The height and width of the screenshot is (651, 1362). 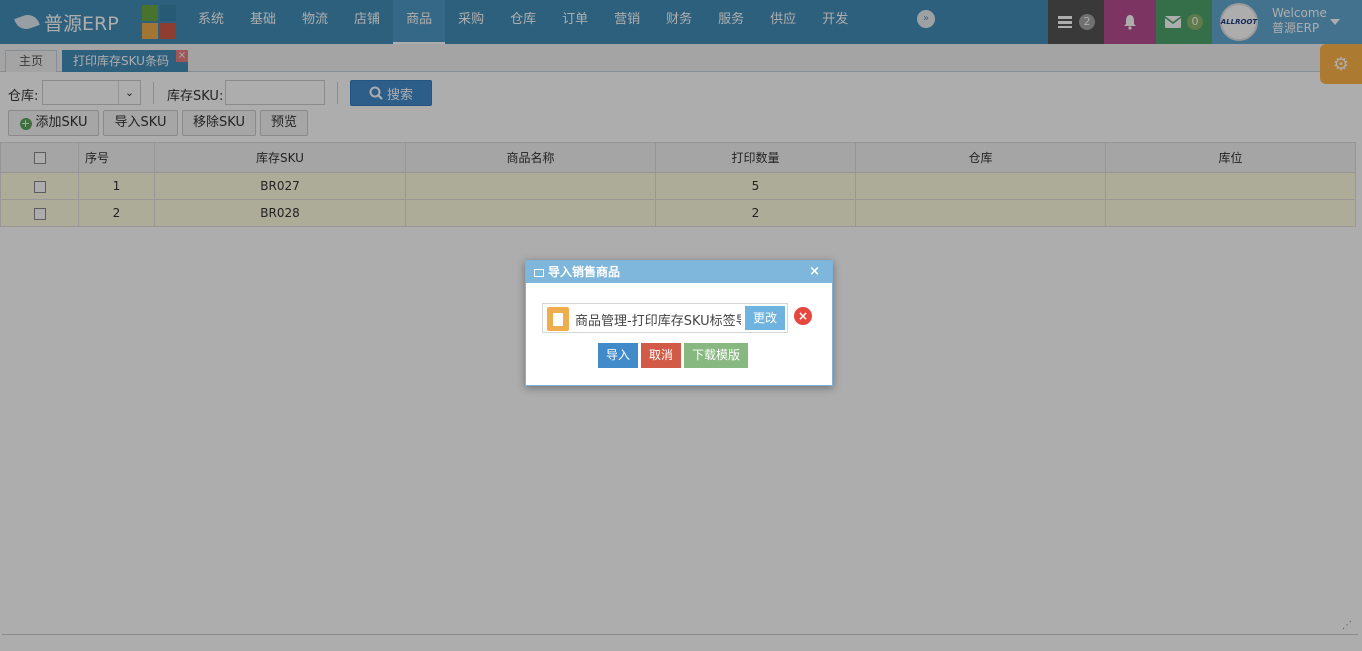 What do you see at coordinates (618, 355) in the screenshot?
I see `import-button: 导入` at bounding box center [618, 355].